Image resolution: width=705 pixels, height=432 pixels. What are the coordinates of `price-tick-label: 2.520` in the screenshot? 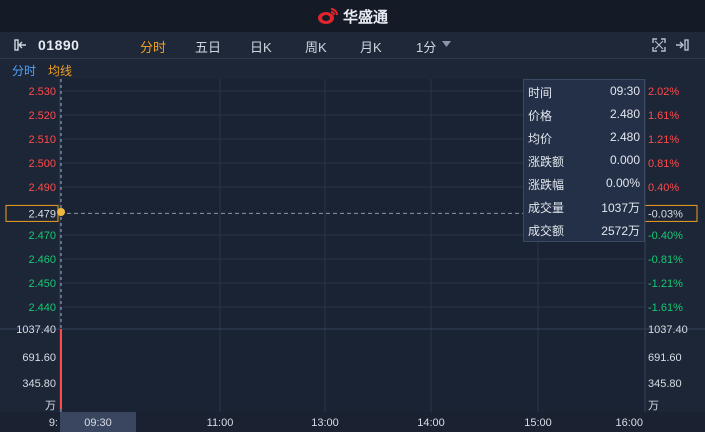 It's located at (42, 116).